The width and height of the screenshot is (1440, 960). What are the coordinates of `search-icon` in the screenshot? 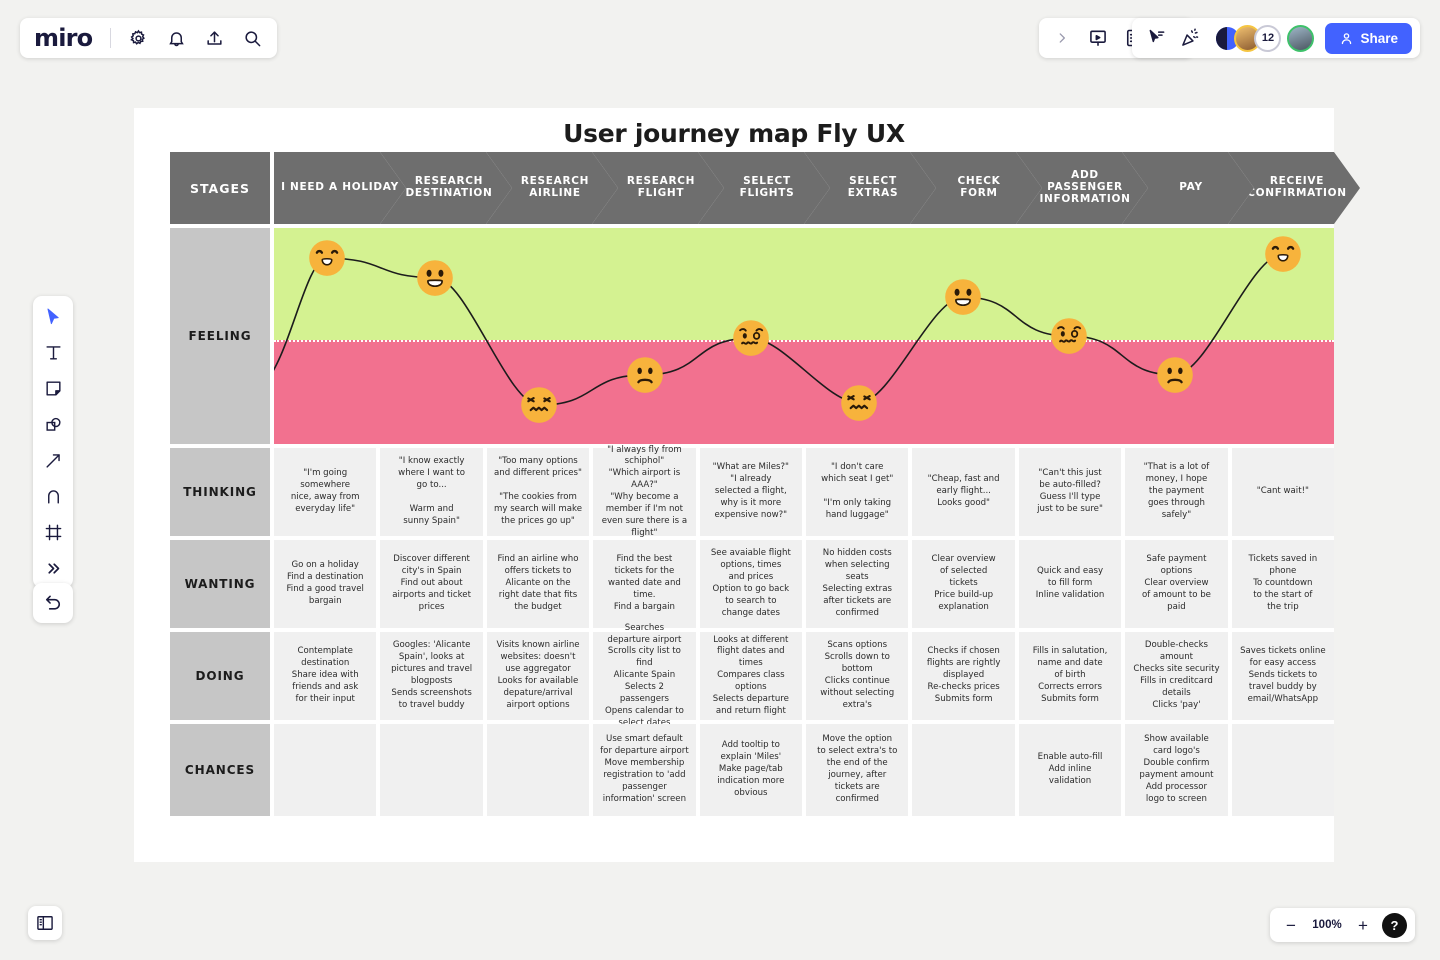 It's located at (252, 38).